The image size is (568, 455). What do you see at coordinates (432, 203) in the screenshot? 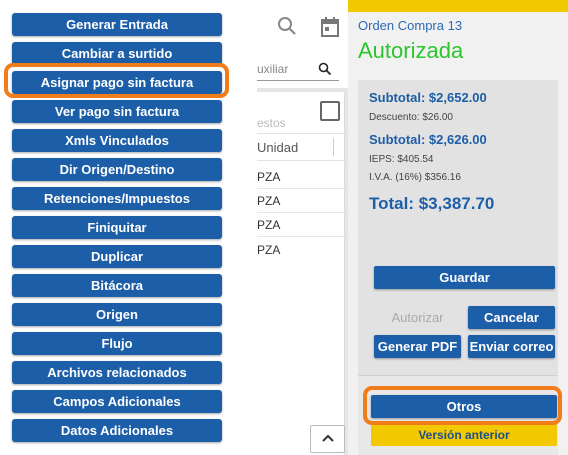
I see `total-value: Total: $3,387.70` at bounding box center [432, 203].